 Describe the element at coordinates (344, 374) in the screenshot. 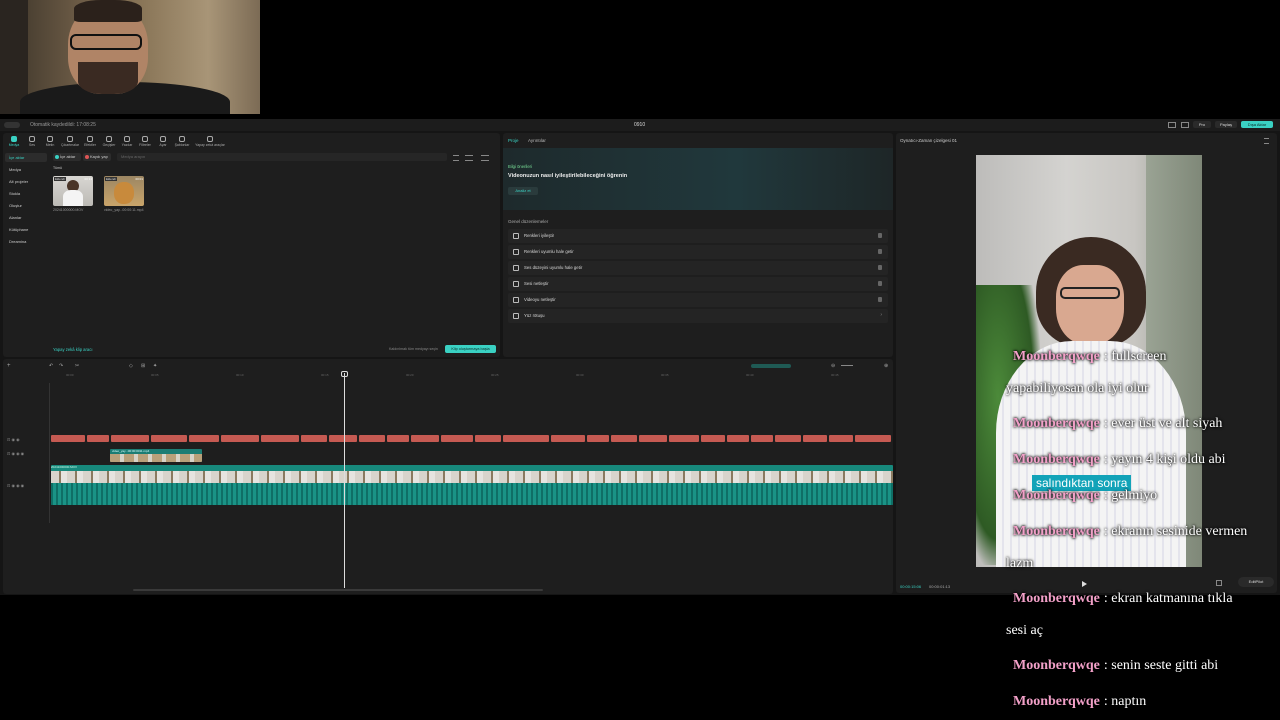

I see `playhead-handle` at that location.